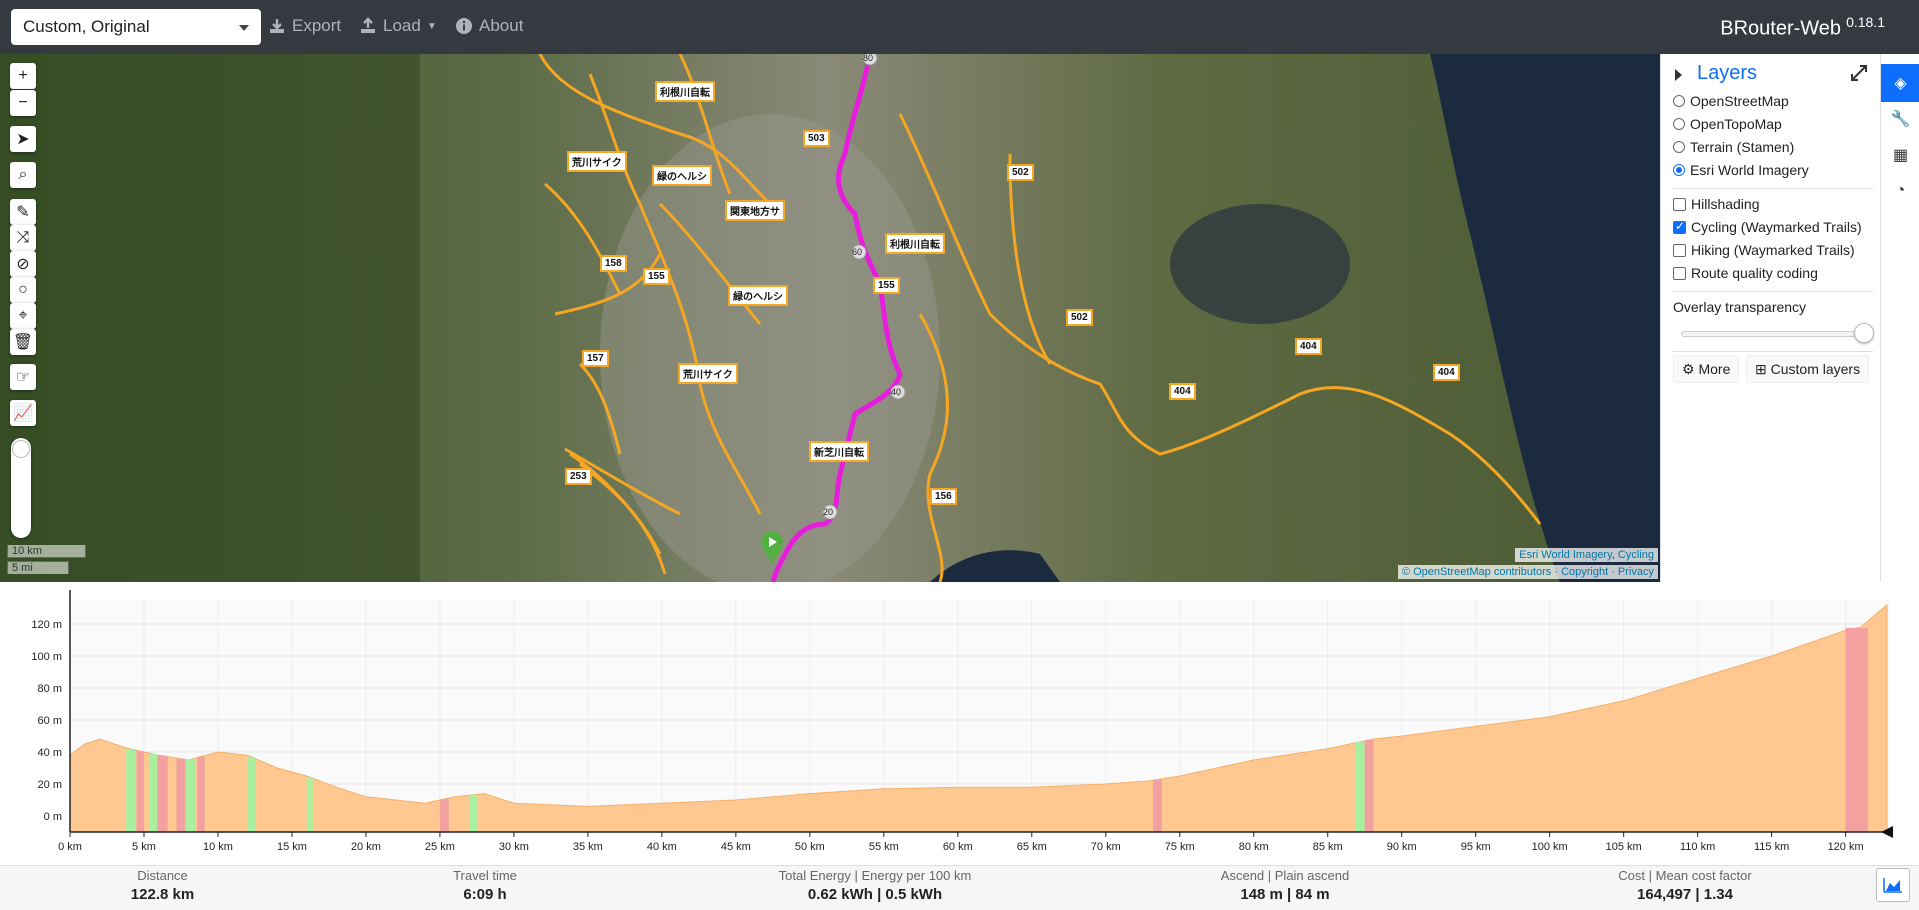 Image resolution: width=1919 pixels, height=910 pixels. What do you see at coordinates (1900, 191) in the screenshot?
I see `tab-analysis: ◔` at bounding box center [1900, 191].